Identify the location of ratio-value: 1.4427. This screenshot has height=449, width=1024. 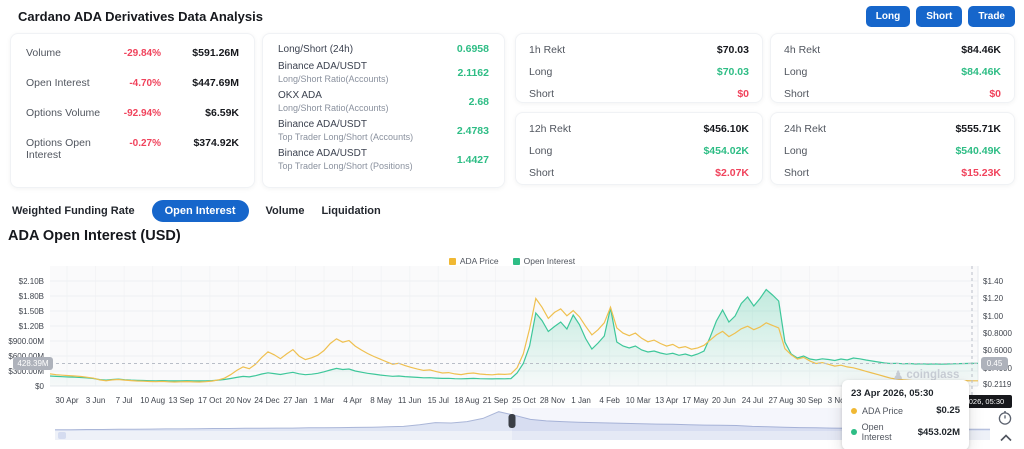
(472, 159).